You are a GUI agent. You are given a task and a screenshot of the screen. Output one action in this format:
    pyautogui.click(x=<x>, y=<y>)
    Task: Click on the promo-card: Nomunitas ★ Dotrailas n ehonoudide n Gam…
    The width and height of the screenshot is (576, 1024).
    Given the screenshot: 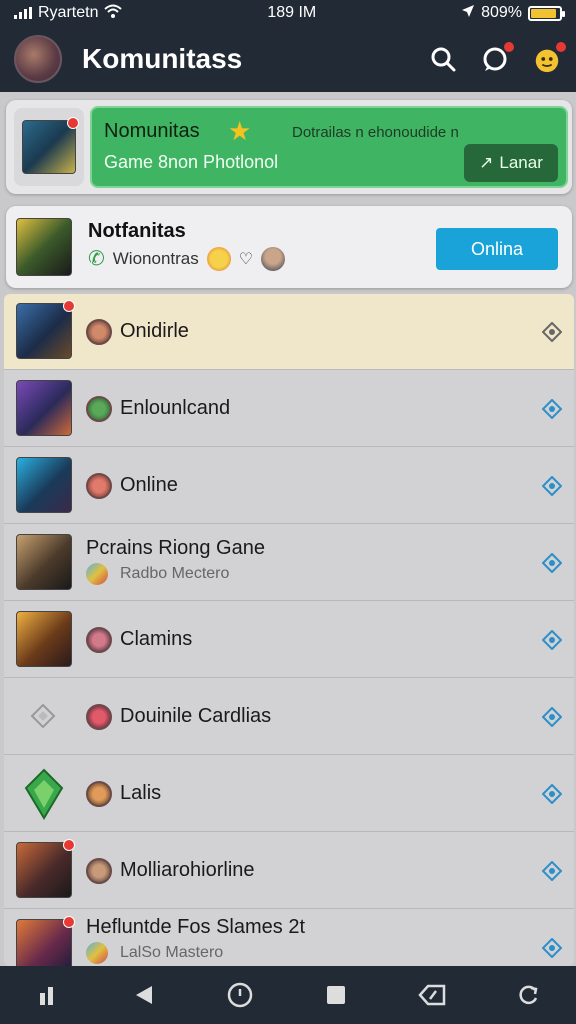 What is the action you would take?
    pyautogui.click(x=289, y=147)
    